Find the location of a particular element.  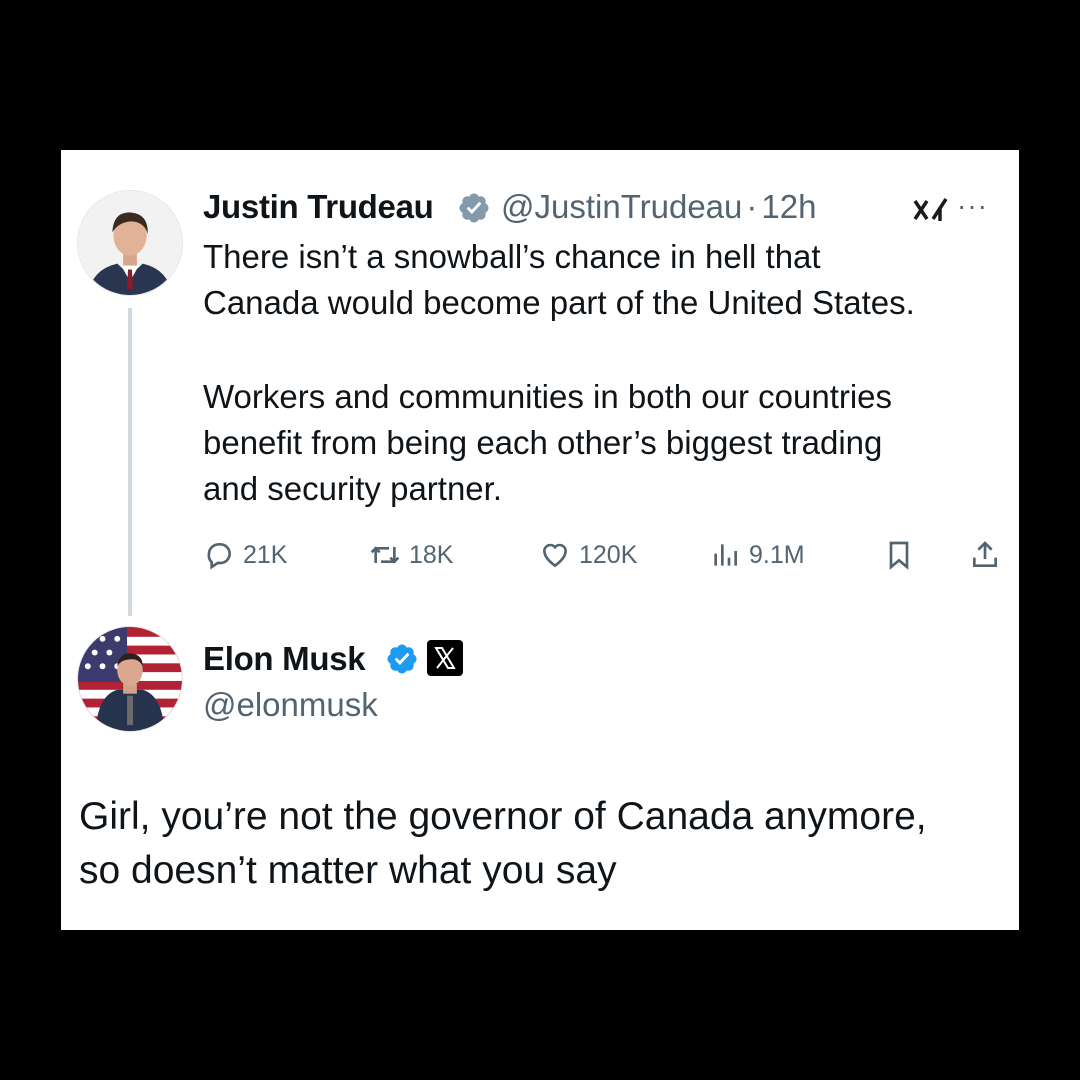

tweet-actions-bar: 21K 18K 120K 9.1M is located at coordinates (603, 555).